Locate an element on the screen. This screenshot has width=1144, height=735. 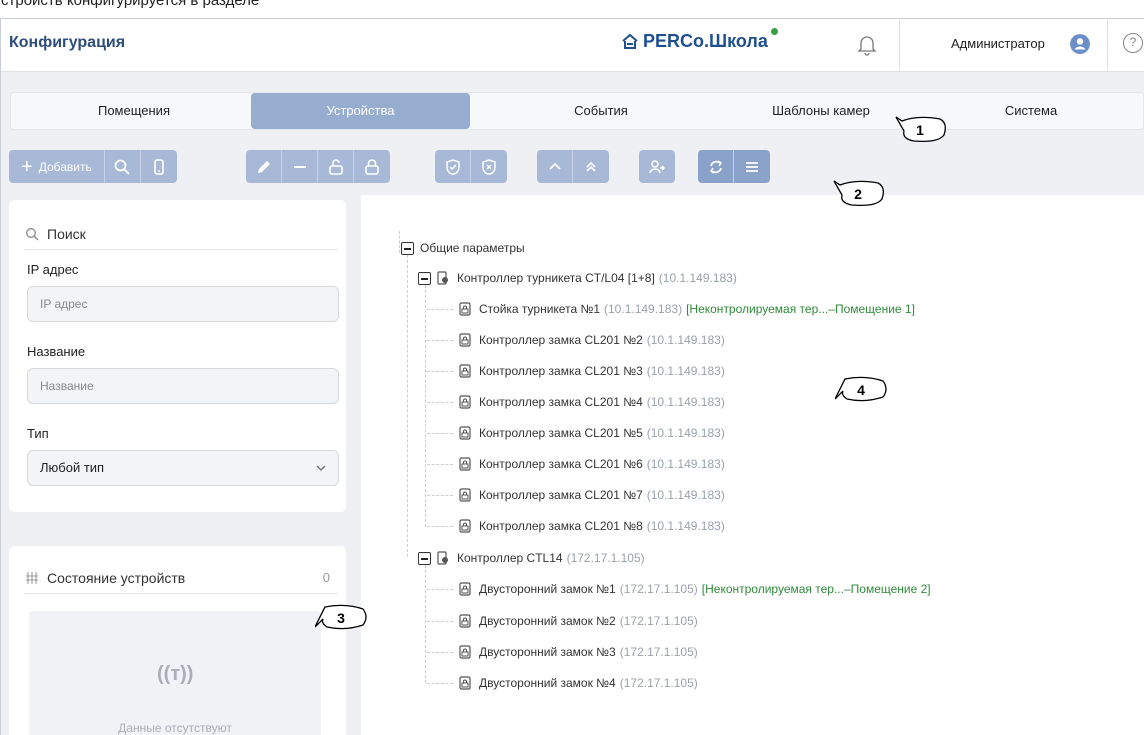
tree-device-row: Контроллер замка CL201 №2 (10.1.149.183) is located at coordinates (592, 340).